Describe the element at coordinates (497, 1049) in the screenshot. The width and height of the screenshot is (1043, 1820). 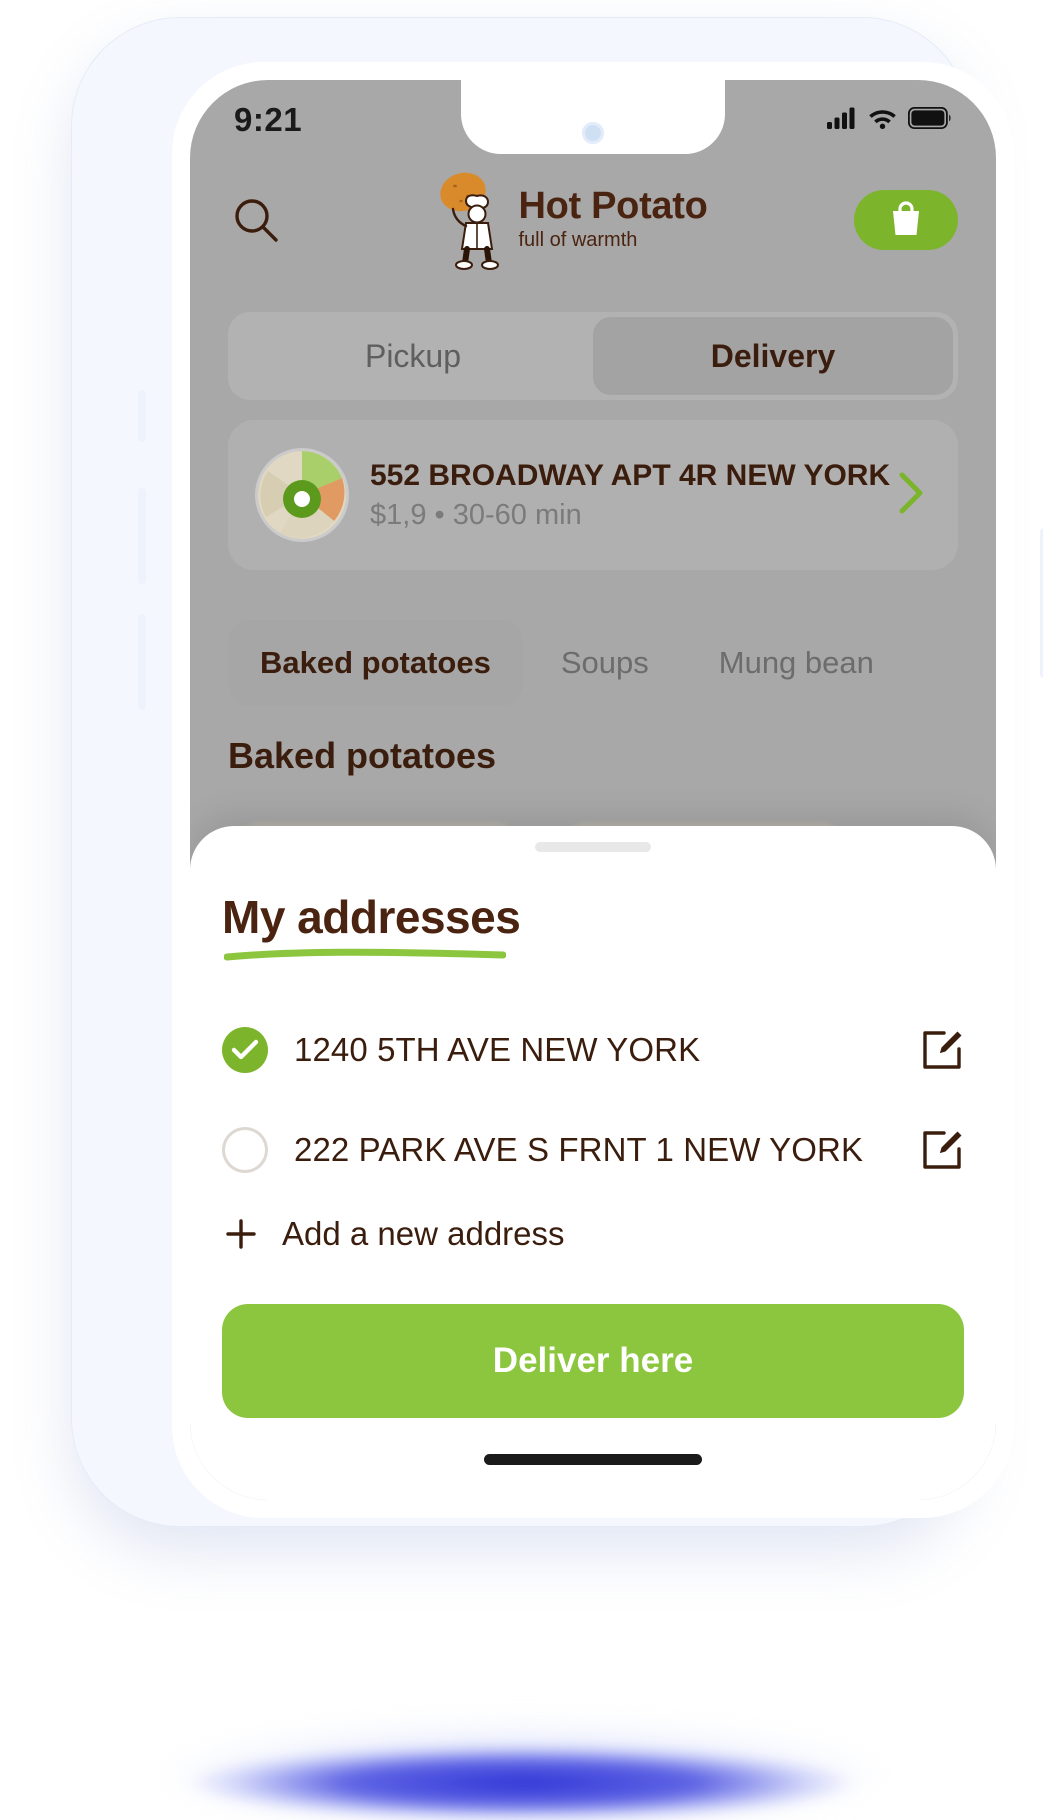
I see `address-label: 1240 5TH AVE NEW YORK` at that location.